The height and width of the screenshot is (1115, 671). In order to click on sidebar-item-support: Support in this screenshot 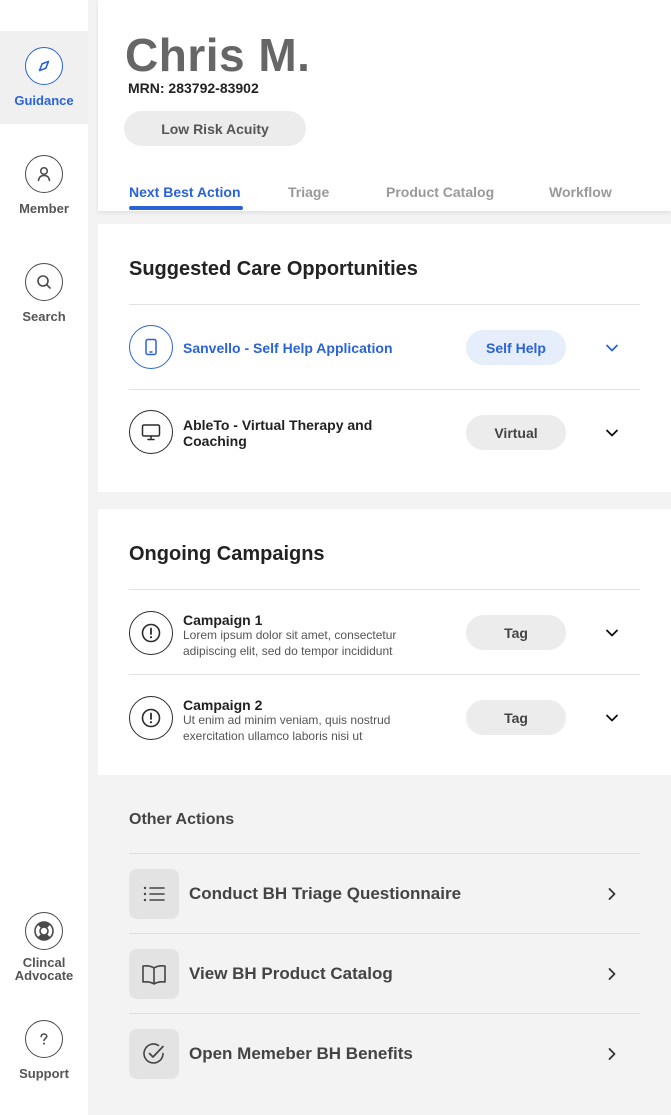, I will do `click(44, 1050)`.